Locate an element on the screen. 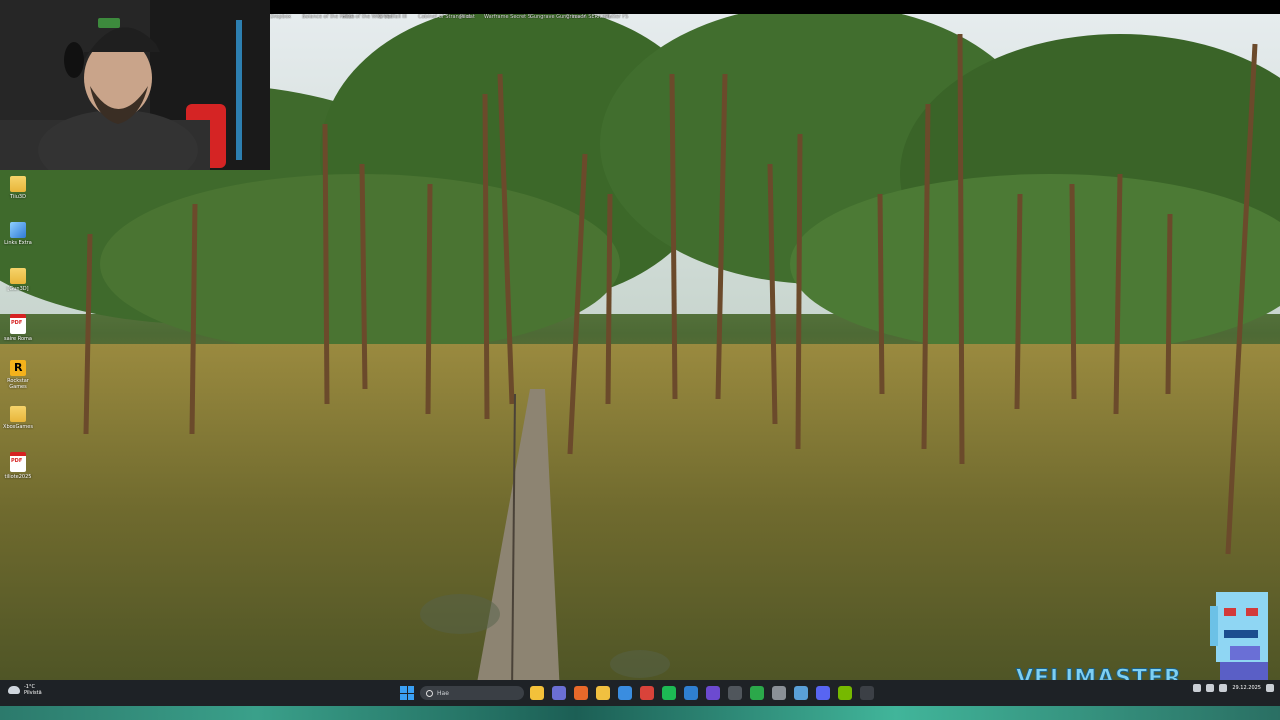 The width and height of the screenshot is (1280, 720). desktop-shortcut: Links Extra is located at coordinates (18, 241).